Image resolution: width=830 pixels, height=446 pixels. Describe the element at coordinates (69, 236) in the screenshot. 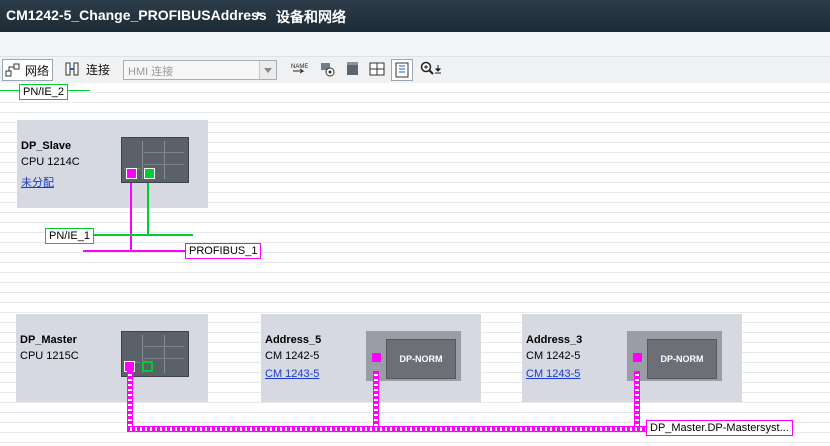

I see `pn-ie-1-label: PN/IE_1` at that location.